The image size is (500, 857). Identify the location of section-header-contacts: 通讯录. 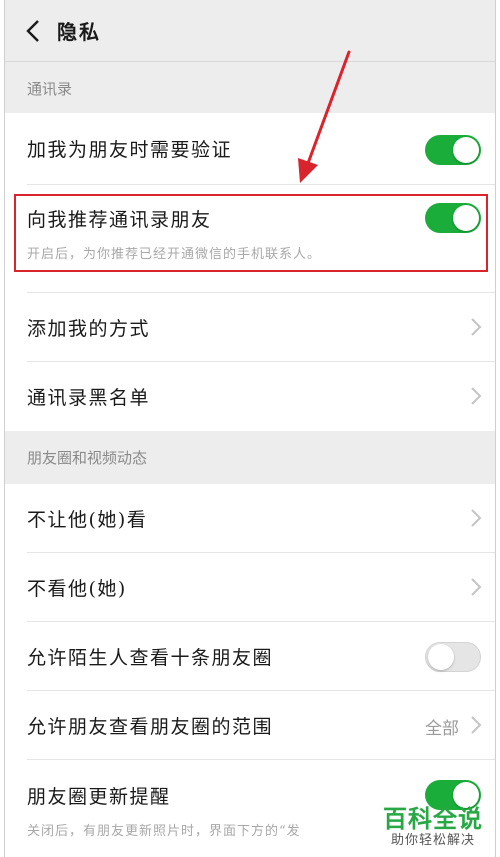
(250, 88).